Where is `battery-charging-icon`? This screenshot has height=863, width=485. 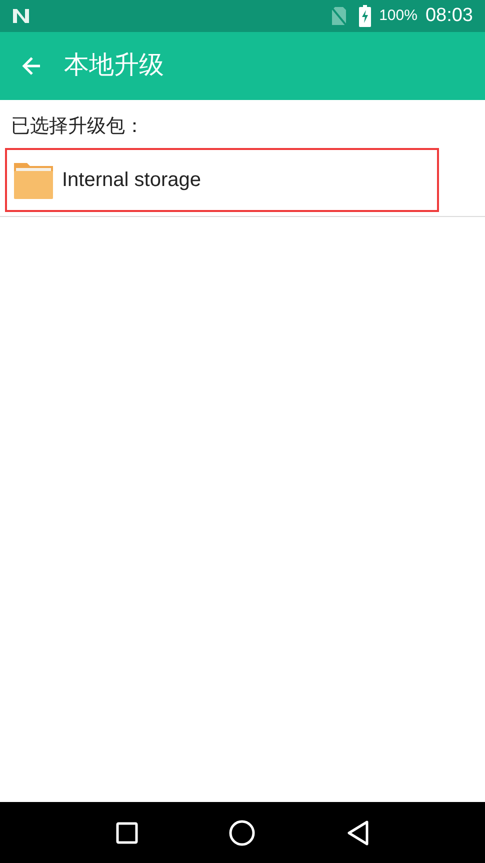
battery-charging-icon is located at coordinates (365, 16).